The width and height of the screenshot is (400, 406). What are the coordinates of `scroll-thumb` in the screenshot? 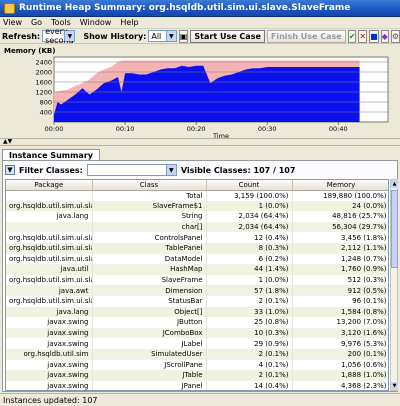 It's located at (394, 229).